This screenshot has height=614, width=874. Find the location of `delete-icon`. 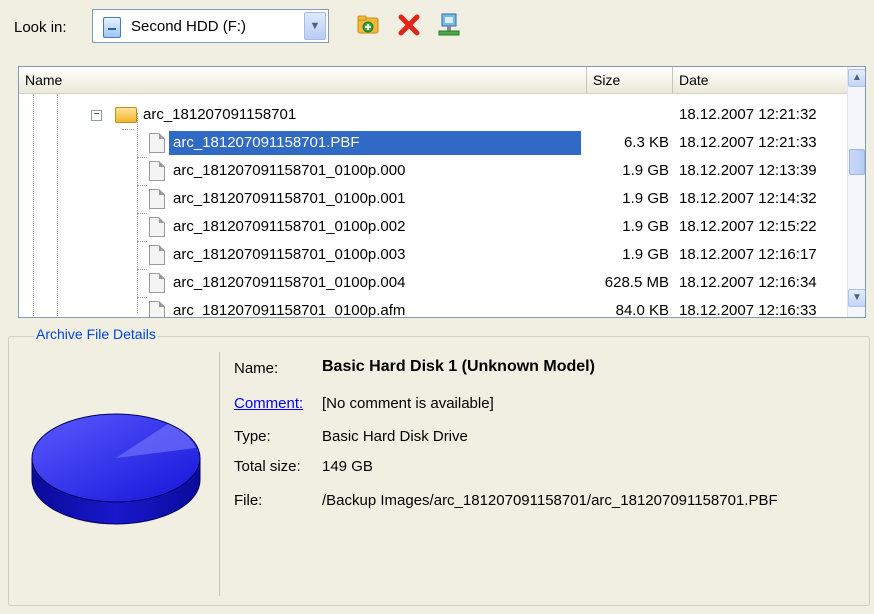

delete-icon is located at coordinates (409, 25).